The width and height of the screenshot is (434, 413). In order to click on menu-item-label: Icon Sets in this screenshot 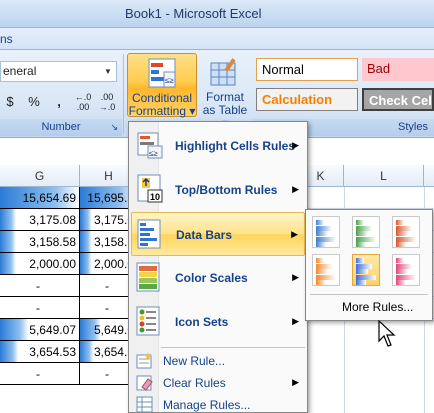, I will do `click(202, 322)`.